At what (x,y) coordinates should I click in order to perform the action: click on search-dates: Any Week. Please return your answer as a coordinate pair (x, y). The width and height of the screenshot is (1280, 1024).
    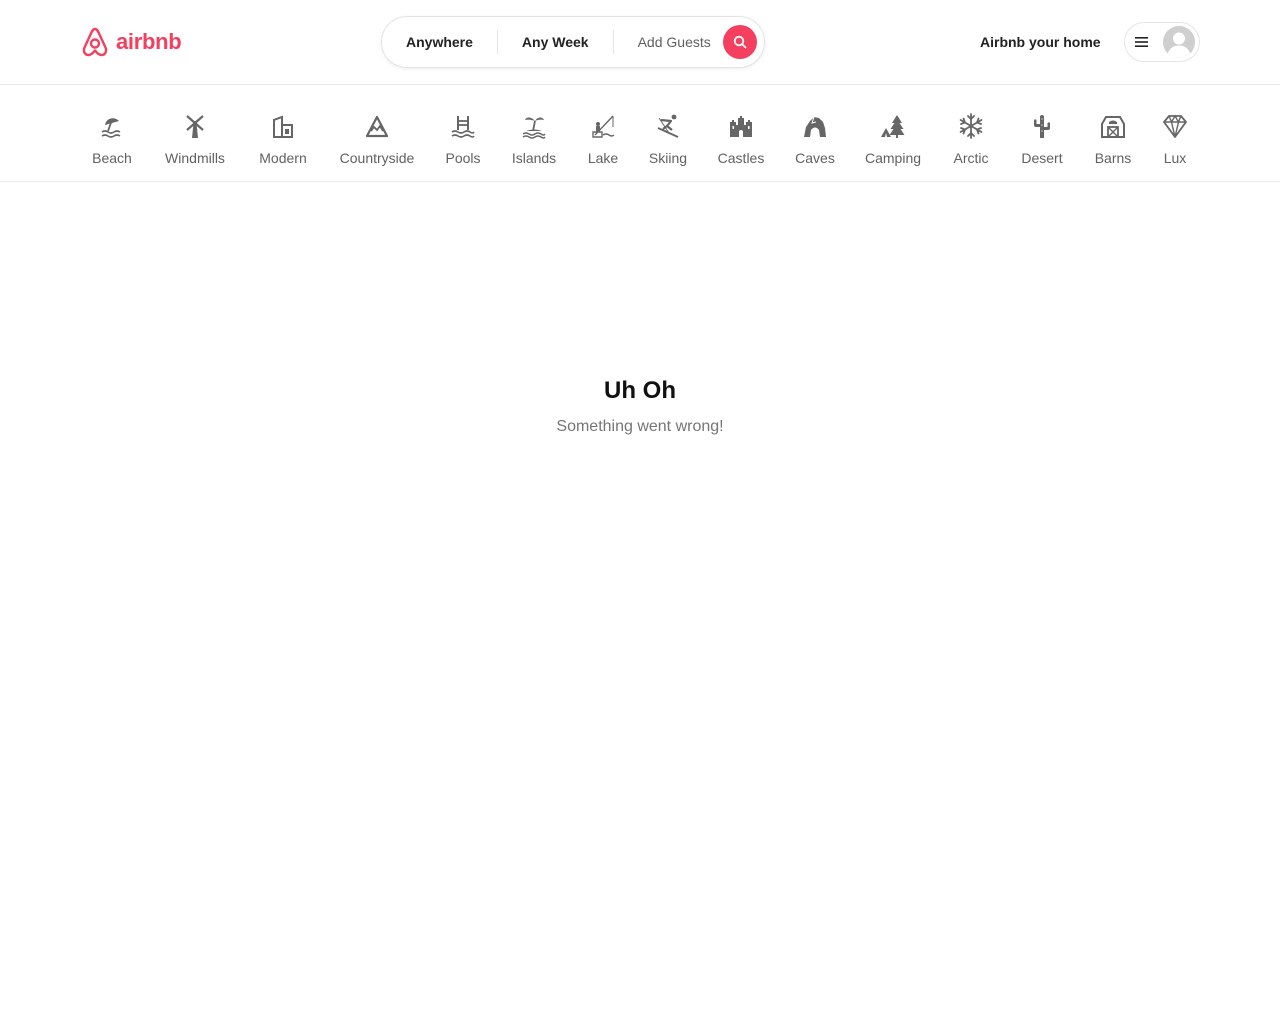
    Looking at the image, I should click on (555, 42).